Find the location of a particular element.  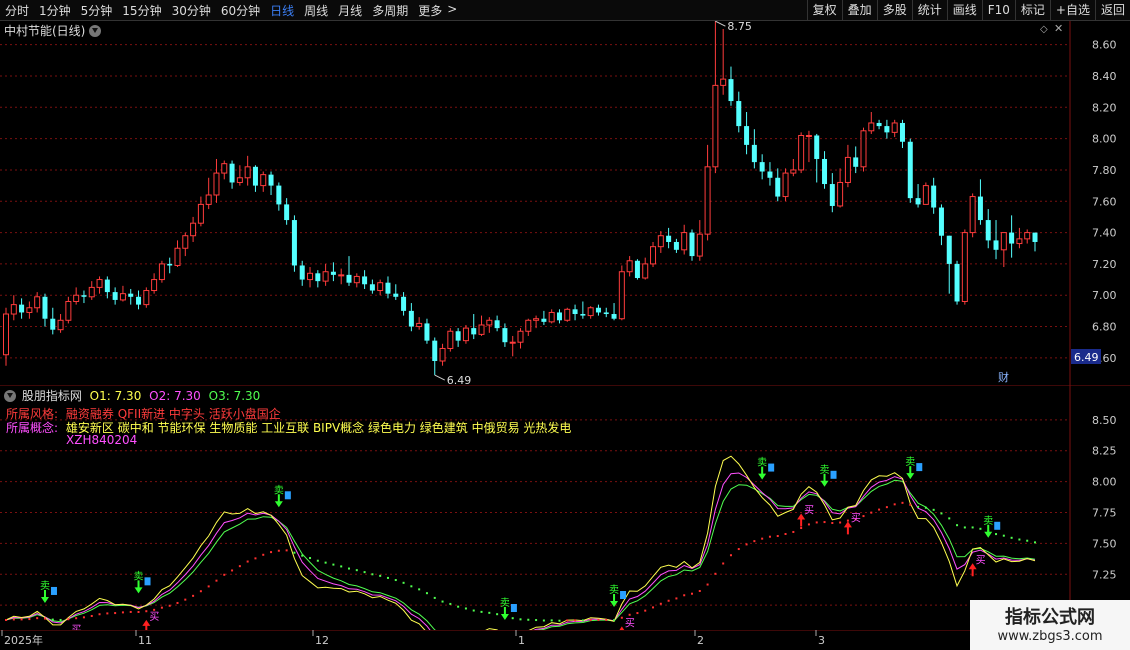

period-tab: 5分钟 is located at coordinates (97, 10).